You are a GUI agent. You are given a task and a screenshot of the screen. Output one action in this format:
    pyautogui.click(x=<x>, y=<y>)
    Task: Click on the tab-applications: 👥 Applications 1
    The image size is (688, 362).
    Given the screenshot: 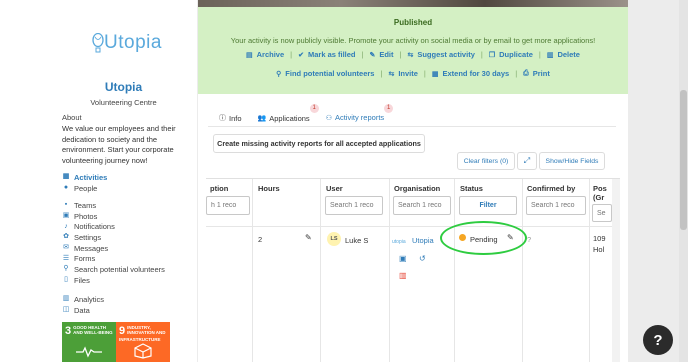 What is the action you would take?
    pyautogui.click(x=287, y=115)
    